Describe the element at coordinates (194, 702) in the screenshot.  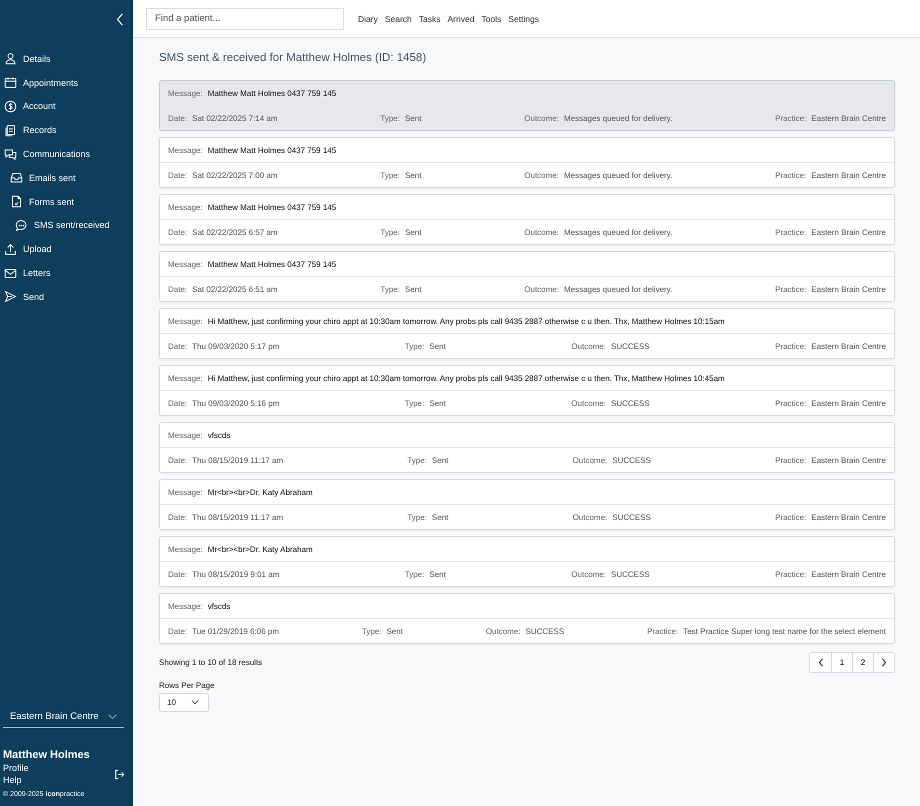
I see `chevron-down-icon` at that location.